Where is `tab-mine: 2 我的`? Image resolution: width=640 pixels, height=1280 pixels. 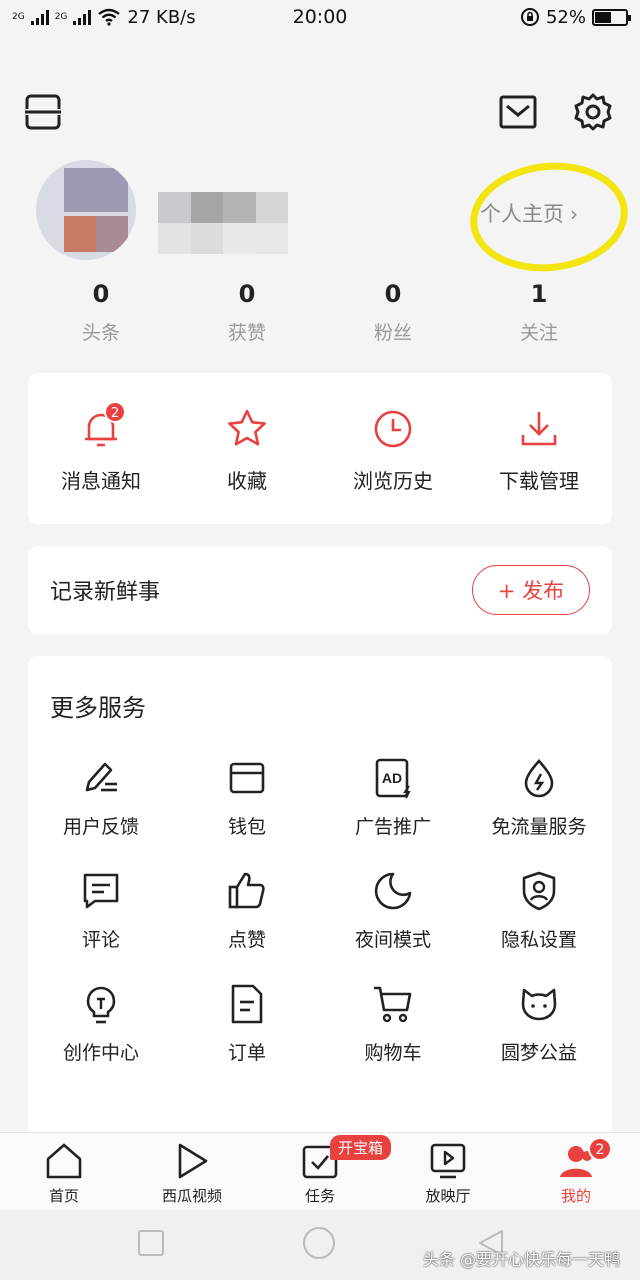 tab-mine: 2 我的 is located at coordinates (576, 1171).